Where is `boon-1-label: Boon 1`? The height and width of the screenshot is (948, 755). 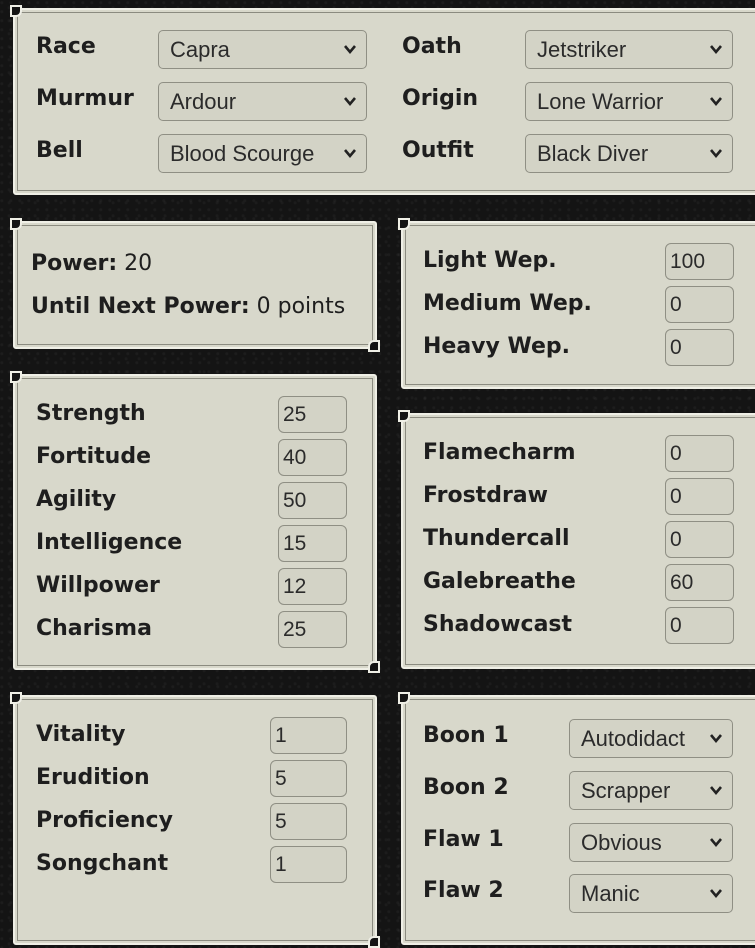
boon-1-label: Boon 1 is located at coordinates (466, 735).